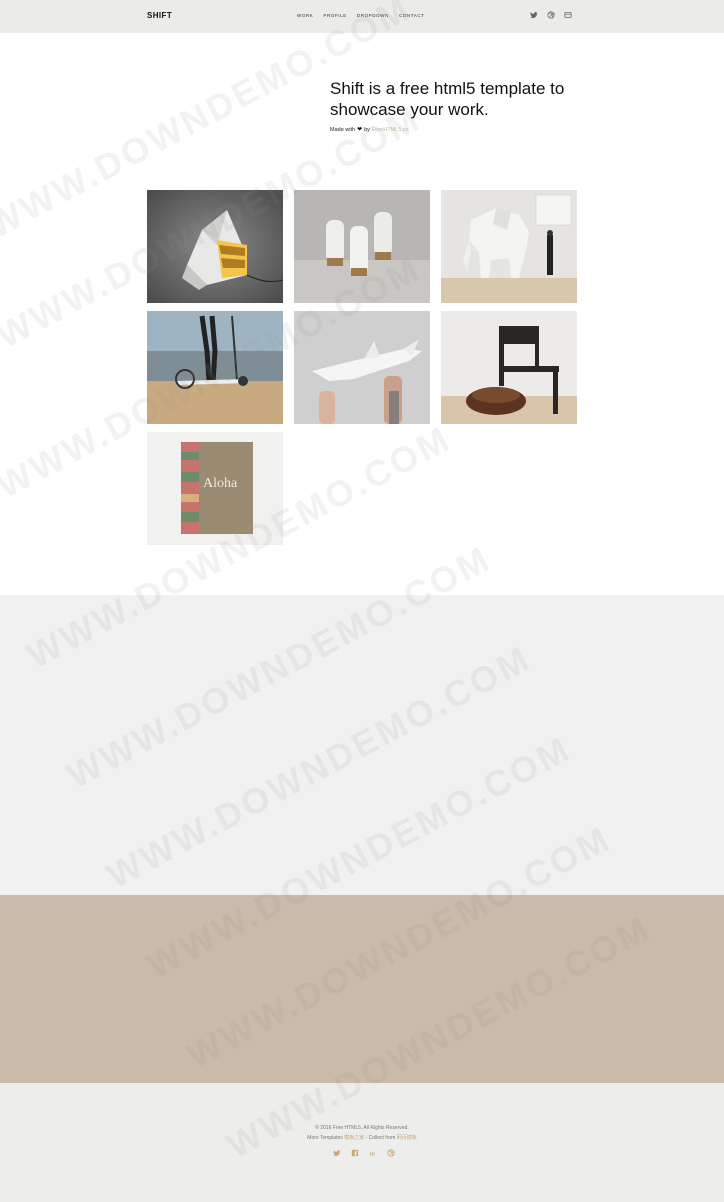 The height and width of the screenshot is (1202, 724). Describe the element at coordinates (367, 129) in the screenshot. I see `by-text: by` at that location.